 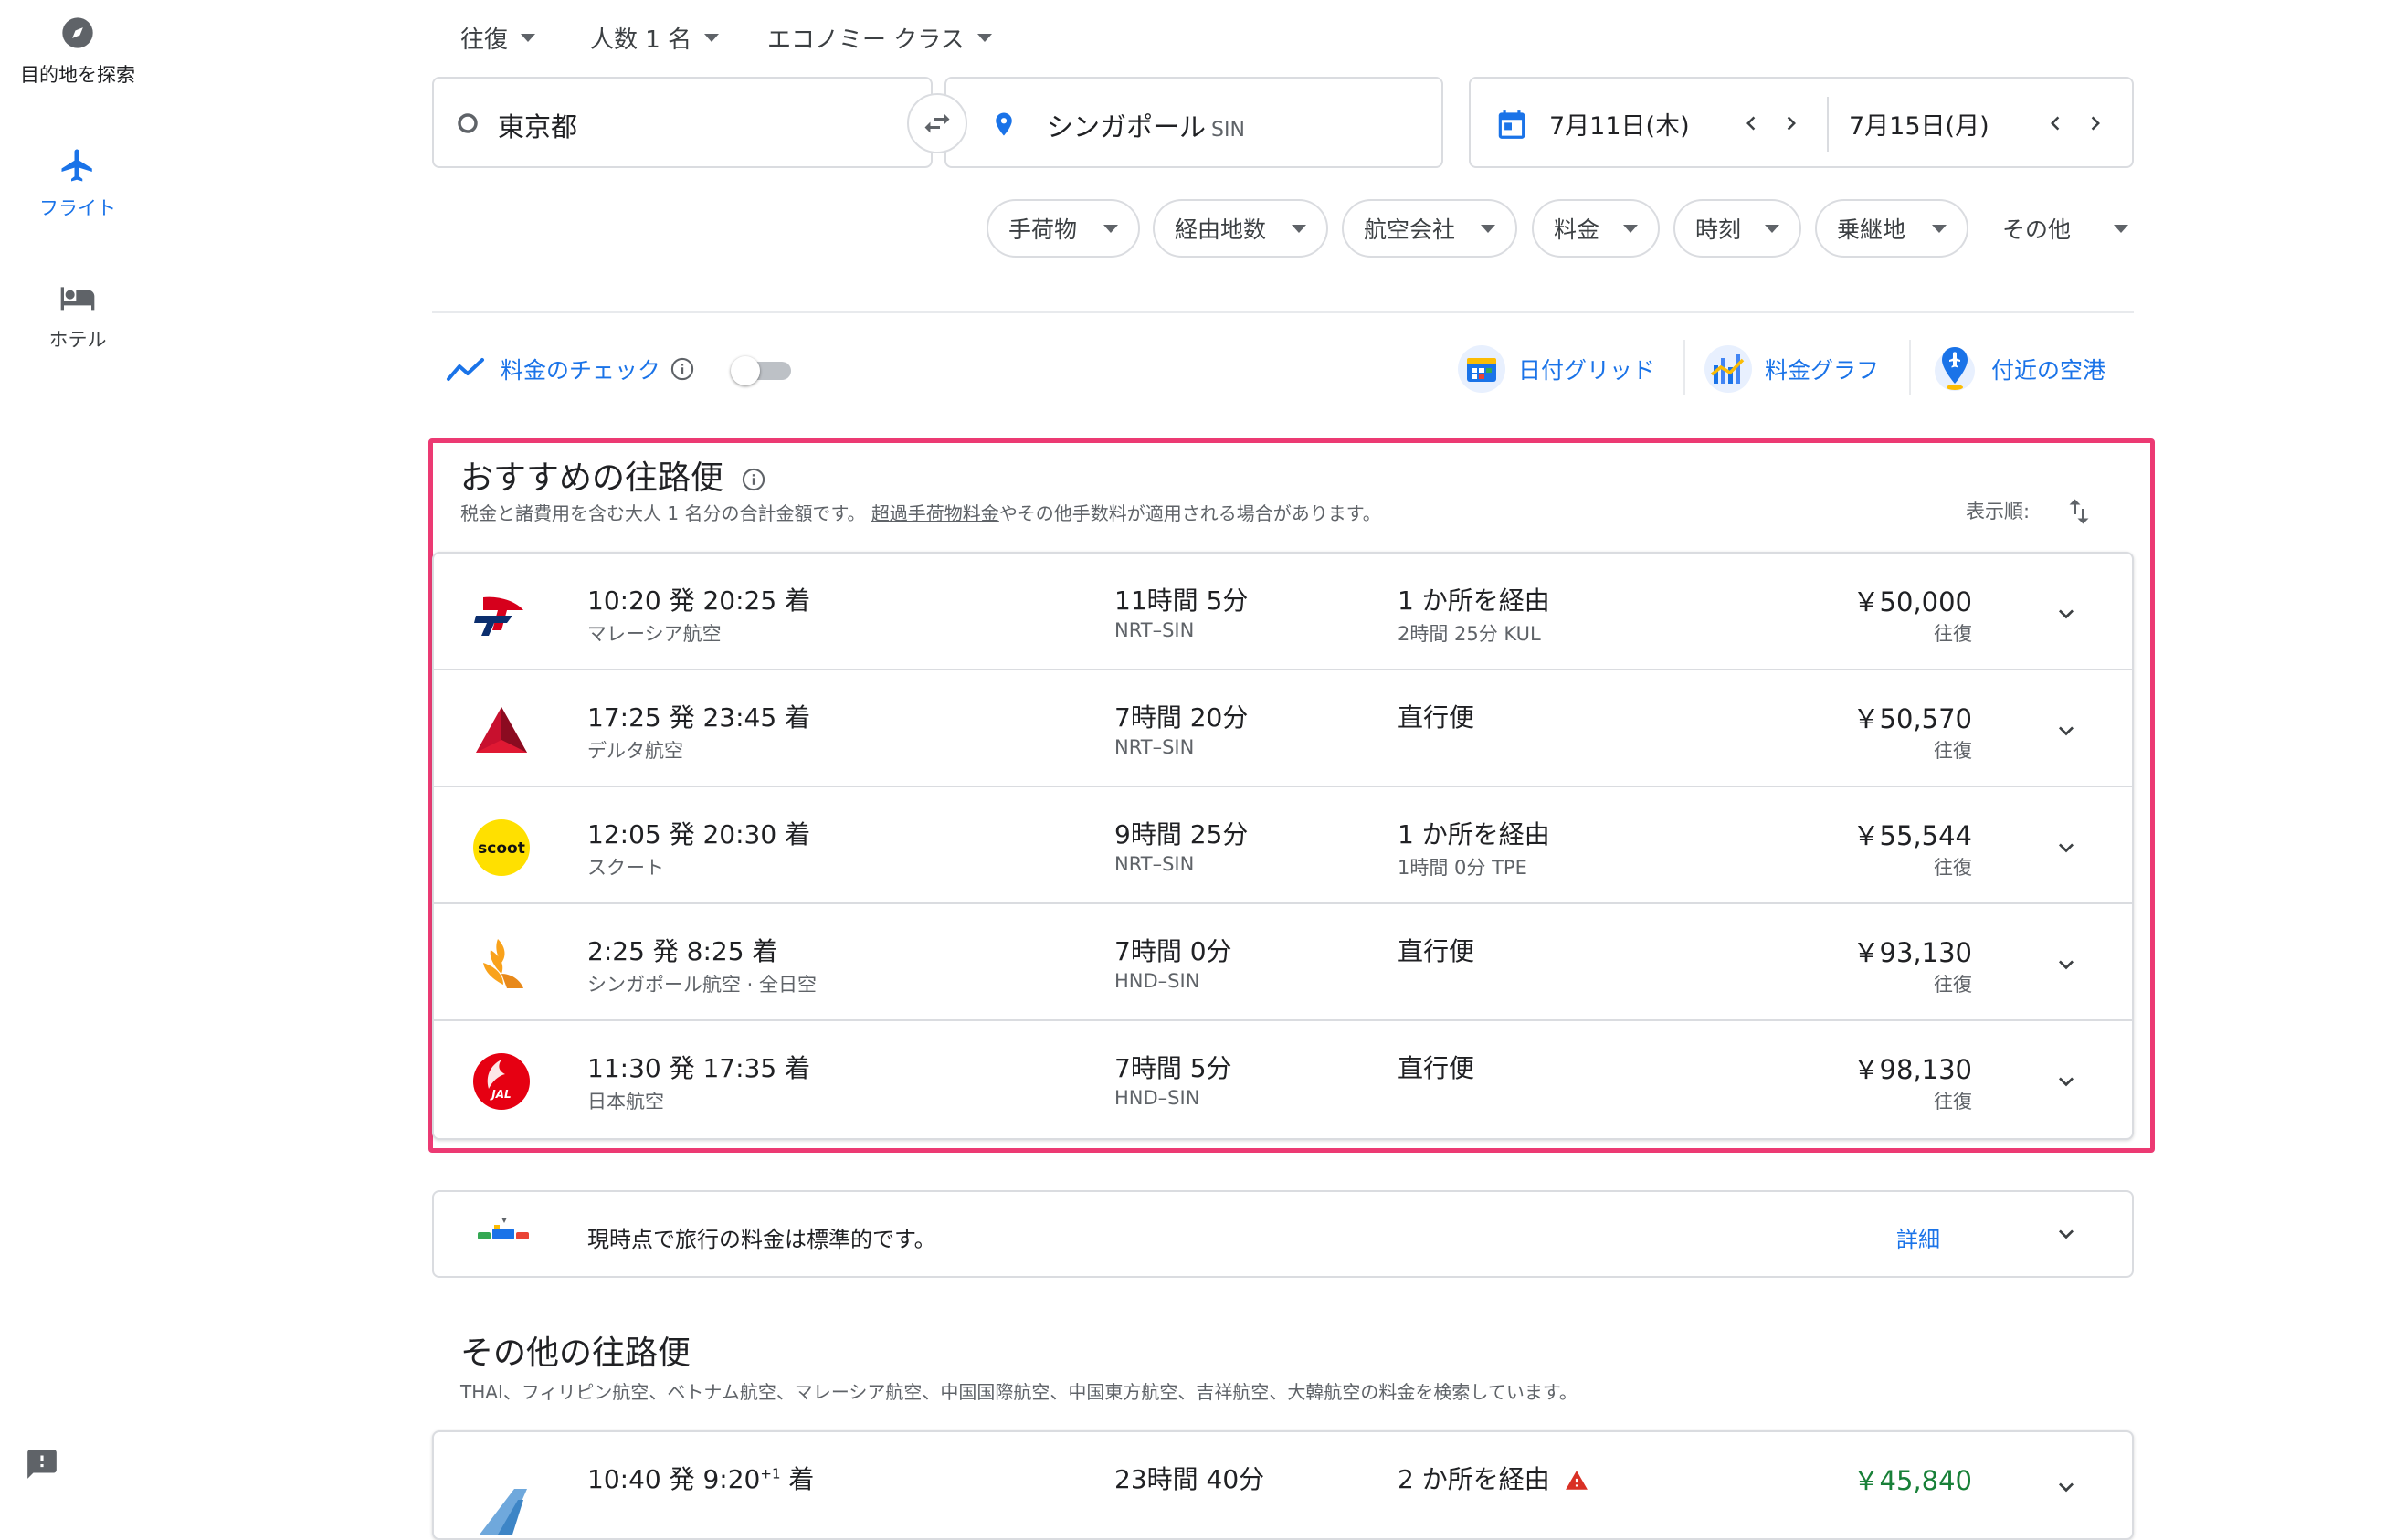 I want to click on filter-label: 航空会社, so click(x=1410, y=229).